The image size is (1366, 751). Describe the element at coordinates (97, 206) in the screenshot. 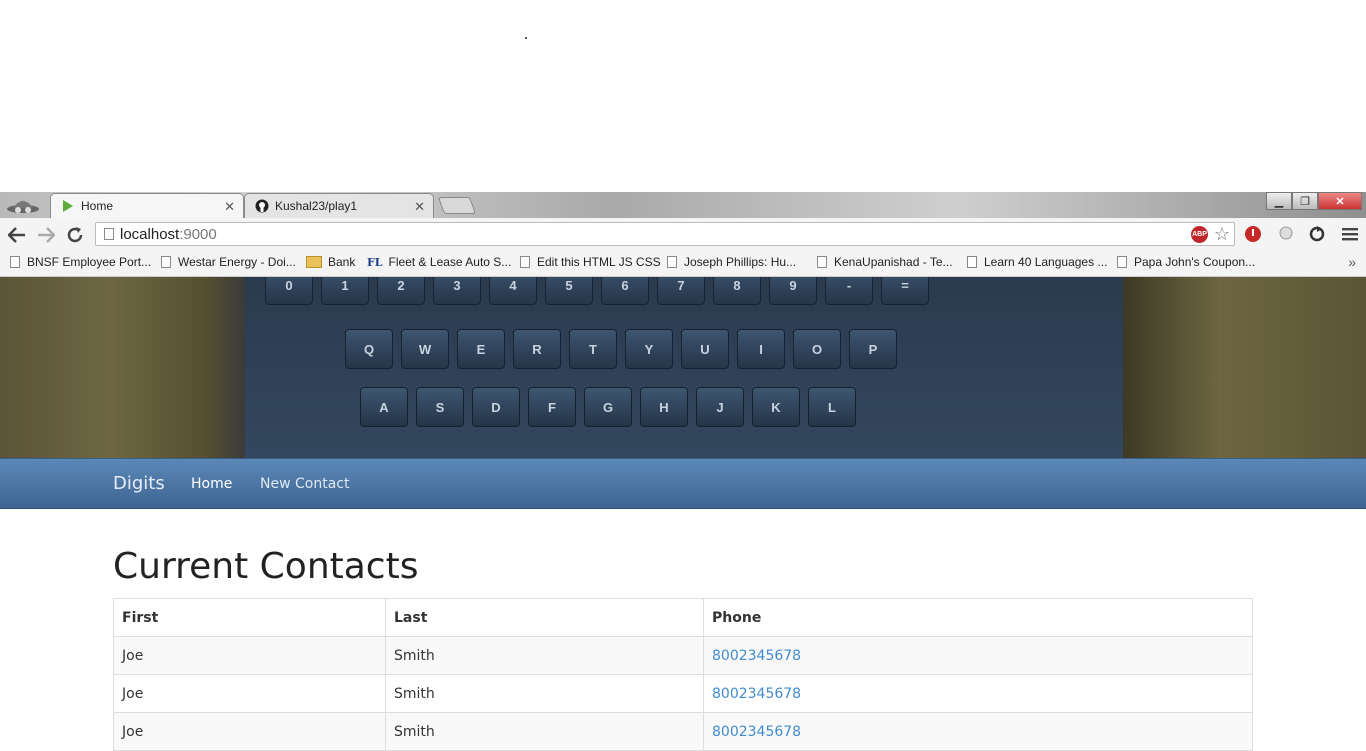

I see `tab-title: Home` at that location.